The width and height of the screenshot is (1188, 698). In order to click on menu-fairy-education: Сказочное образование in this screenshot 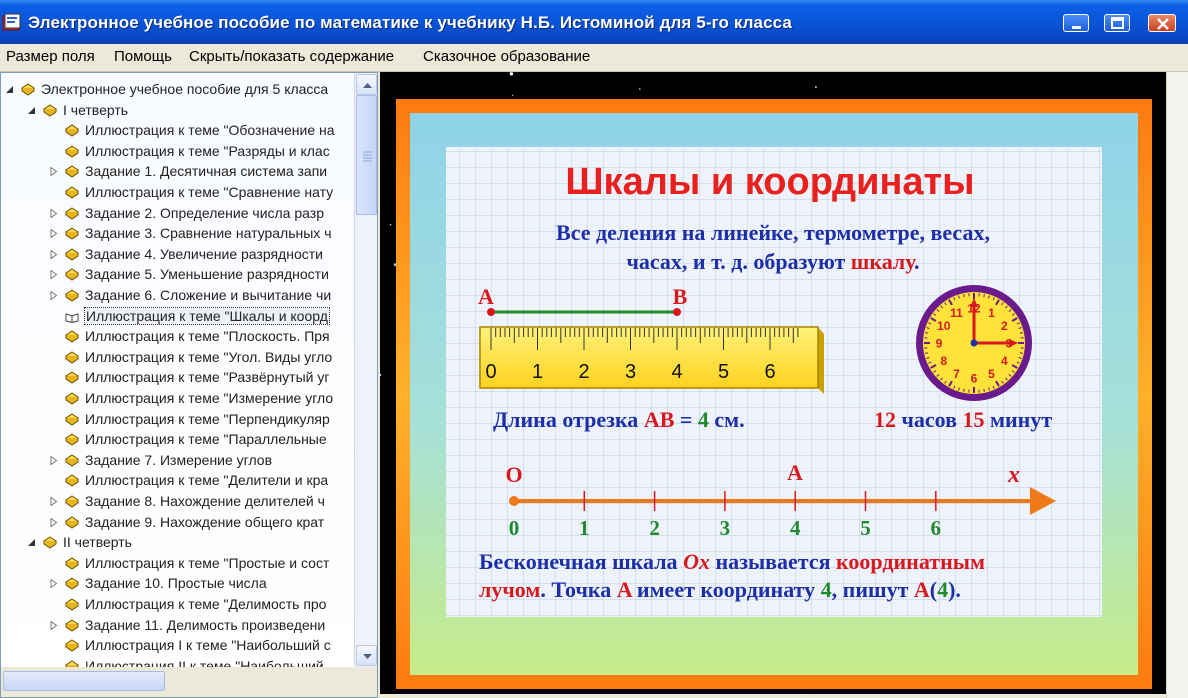, I will do `click(506, 56)`.